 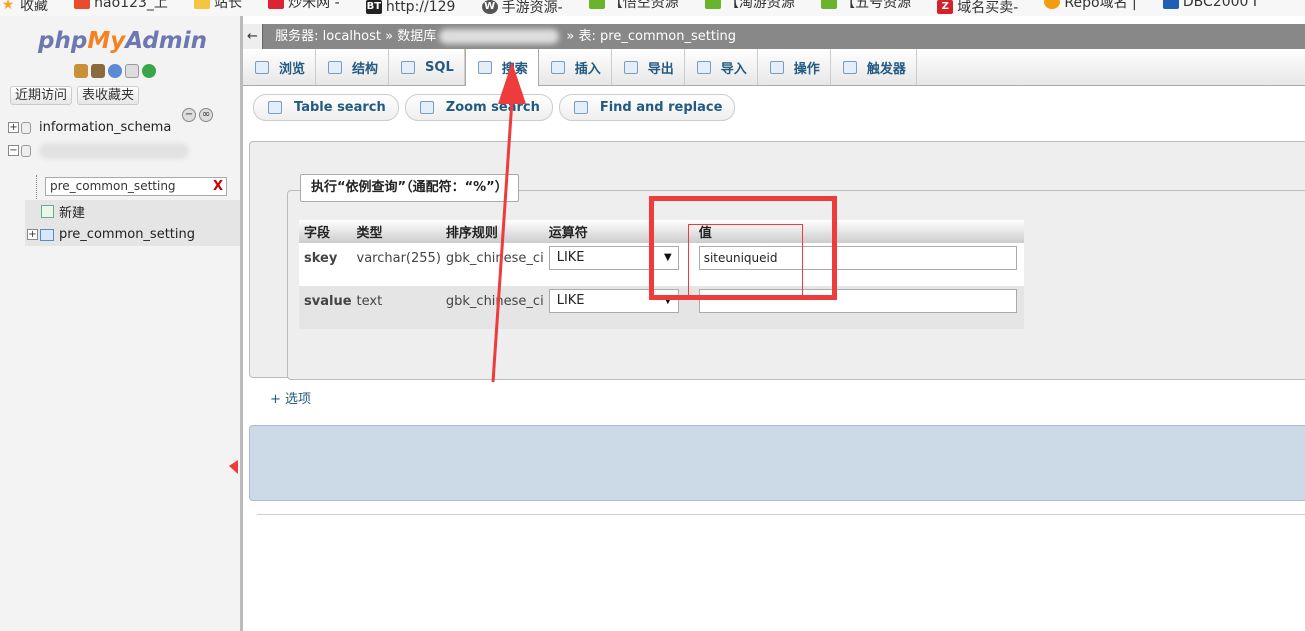 I want to click on annotation-thin-box, so click(x=745, y=261).